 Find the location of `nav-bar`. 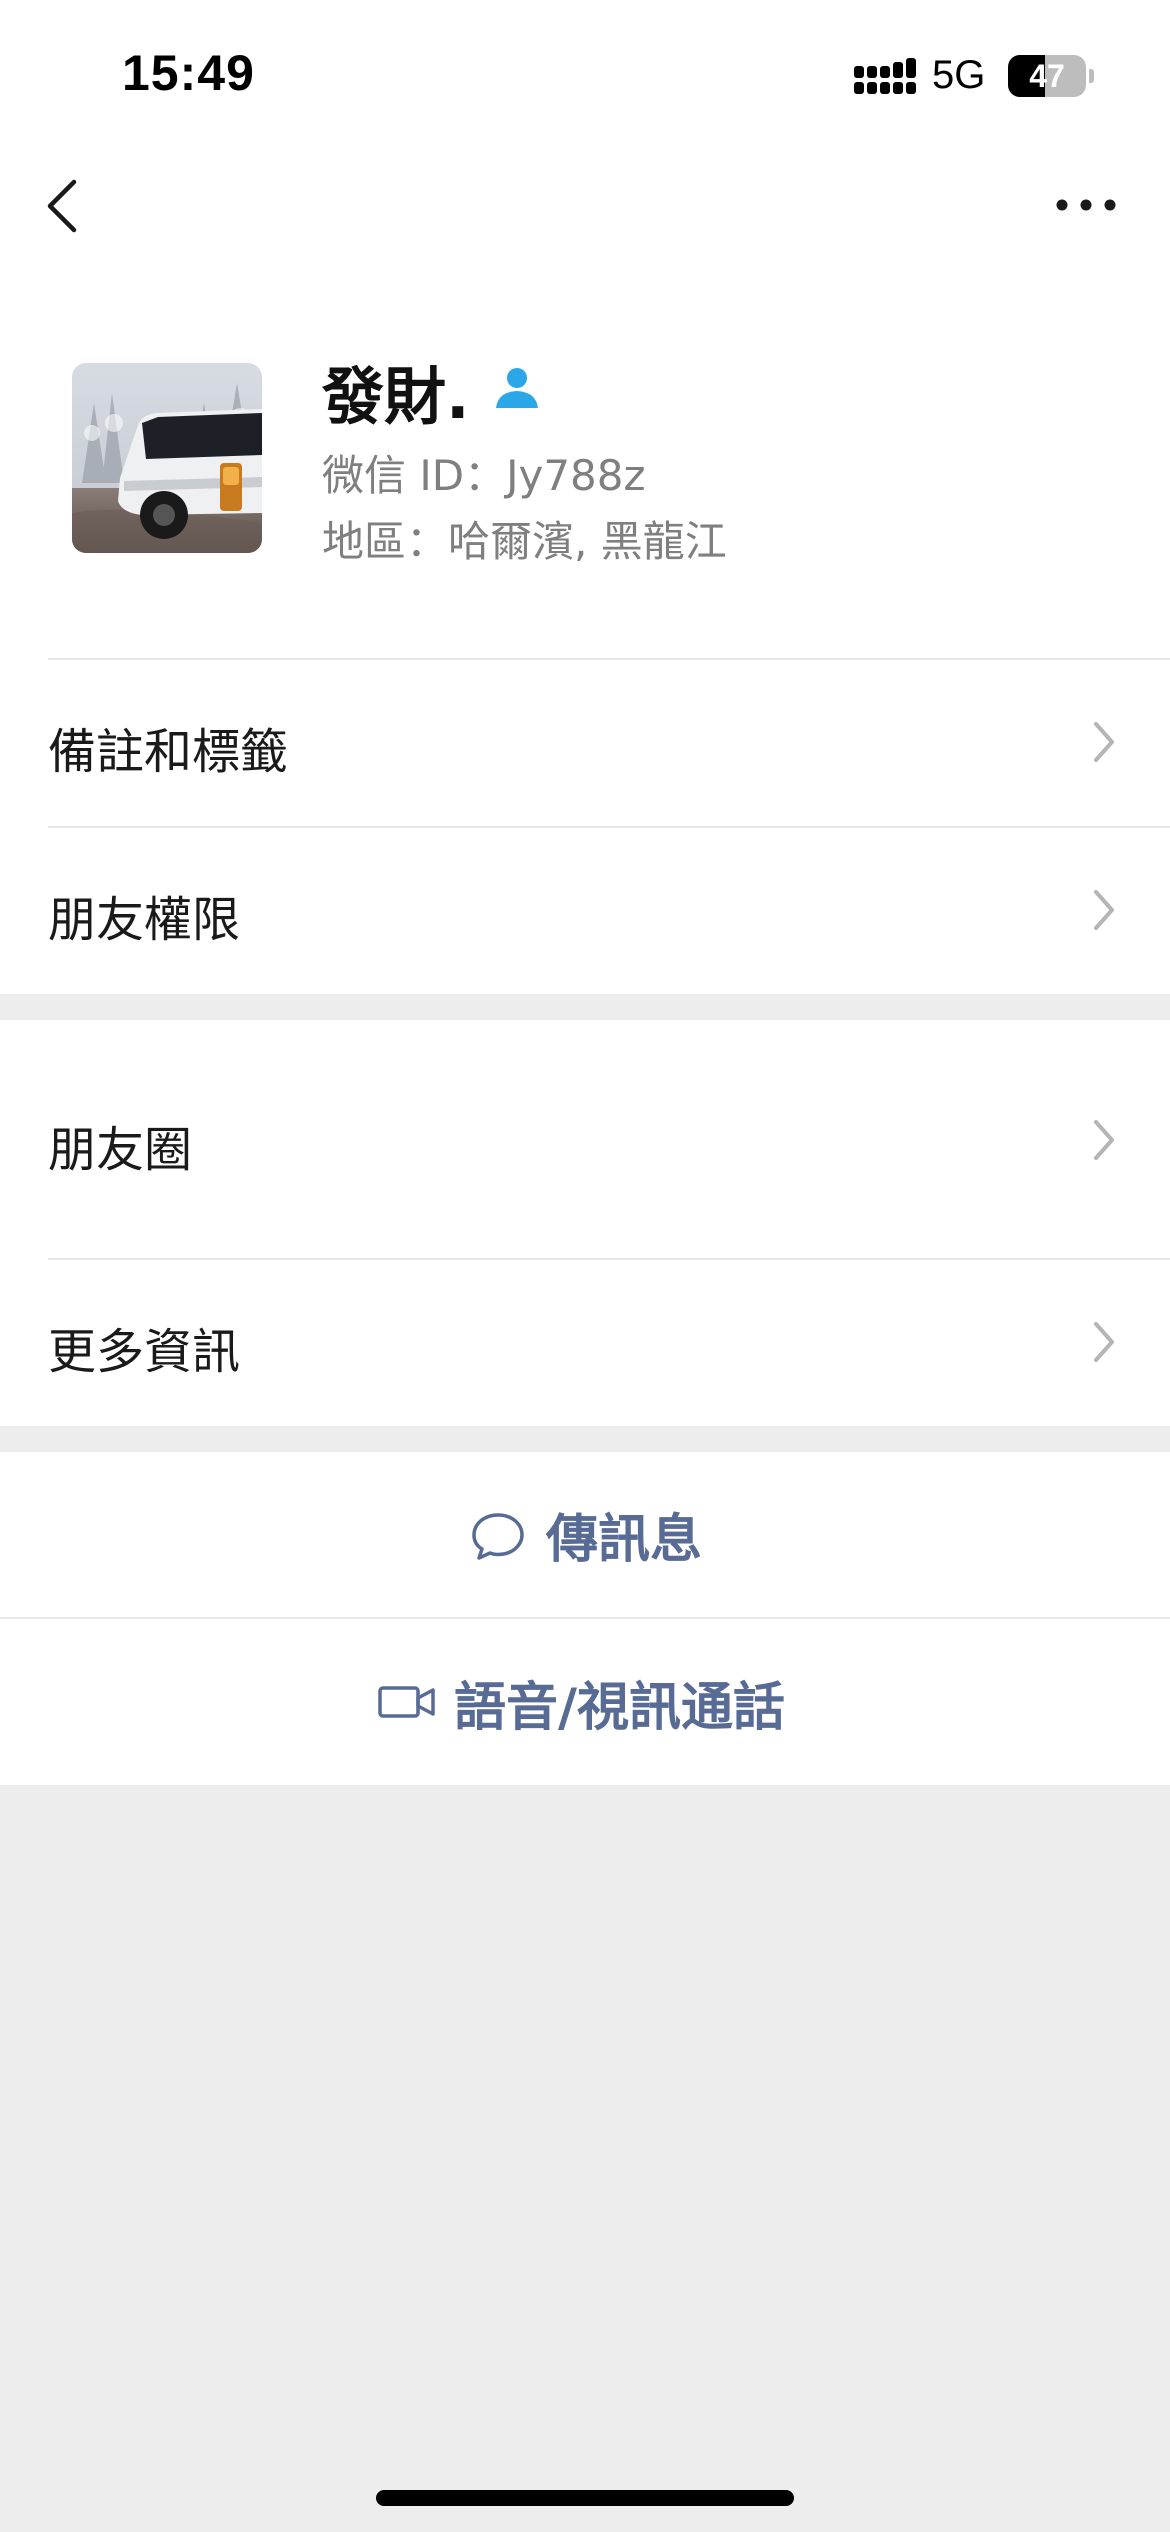

nav-bar is located at coordinates (585, 205).